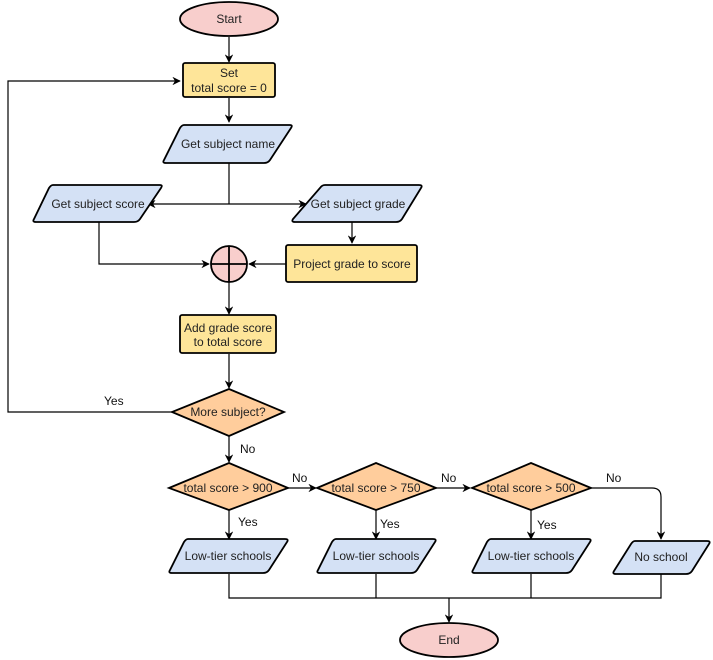 This screenshot has width=713, height=660. I want to click on node-set-total: Set total score = 0, so click(229, 80).